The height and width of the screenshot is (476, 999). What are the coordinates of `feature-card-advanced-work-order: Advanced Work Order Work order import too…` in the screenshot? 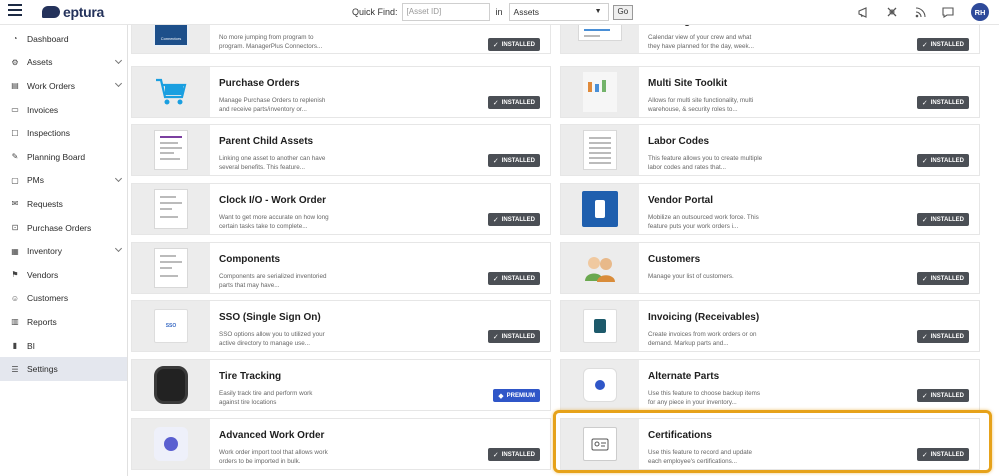 It's located at (341, 444).